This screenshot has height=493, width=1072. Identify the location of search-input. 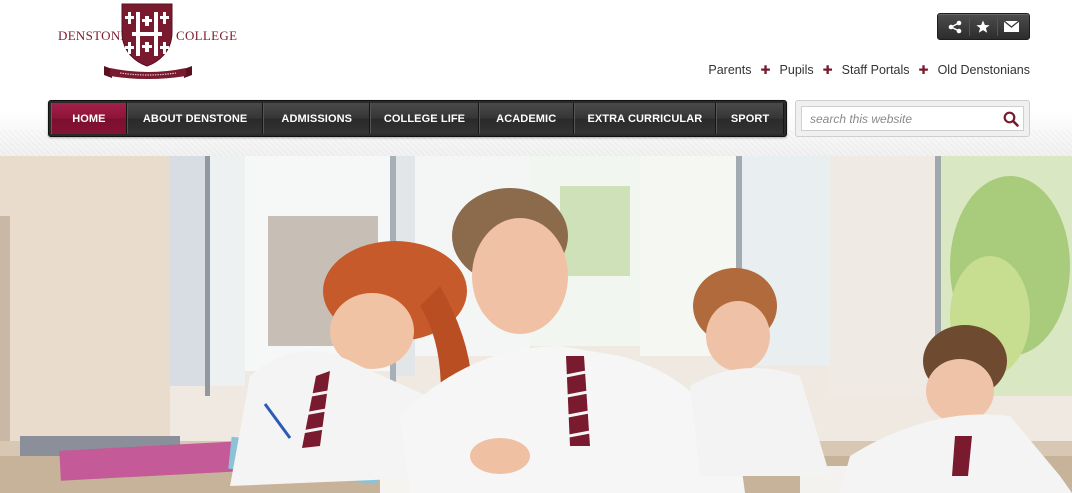
(912, 118).